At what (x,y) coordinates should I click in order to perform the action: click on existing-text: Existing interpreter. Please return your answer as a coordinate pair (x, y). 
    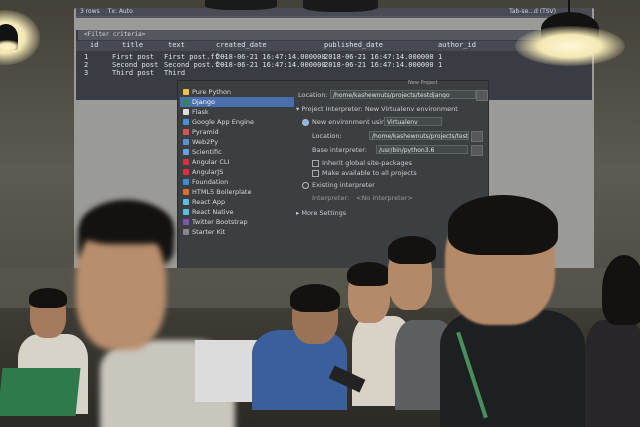
    Looking at the image, I should click on (343, 185).